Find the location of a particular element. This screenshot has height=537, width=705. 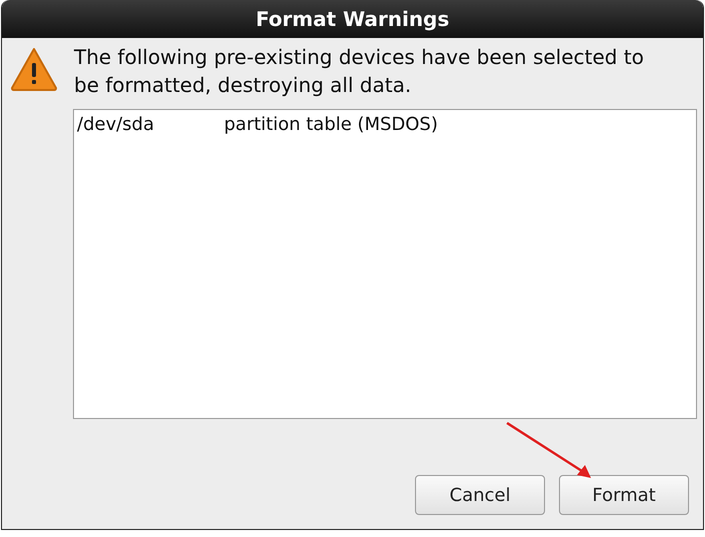

dialog-button: Format is located at coordinates (624, 495).